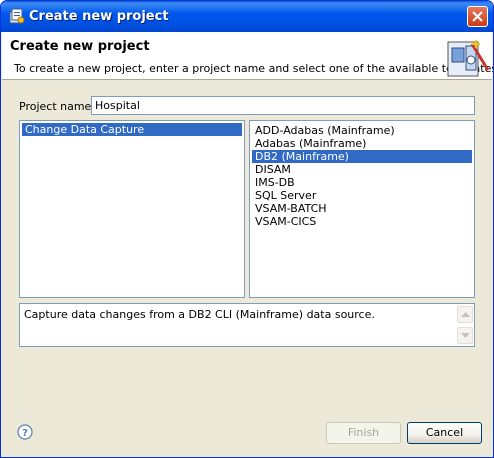 Image resolution: width=494 pixels, height=458 pixels. What do you see at coordinates (362, 221) in the screenshot?
I see `template-item: VSAM-CICS` at bounding box center [362, 221].